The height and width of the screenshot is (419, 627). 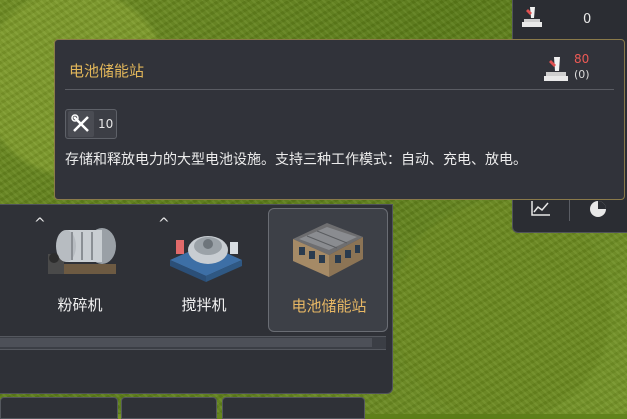 I want to click on graph-icon, so click(x=541, y=210).